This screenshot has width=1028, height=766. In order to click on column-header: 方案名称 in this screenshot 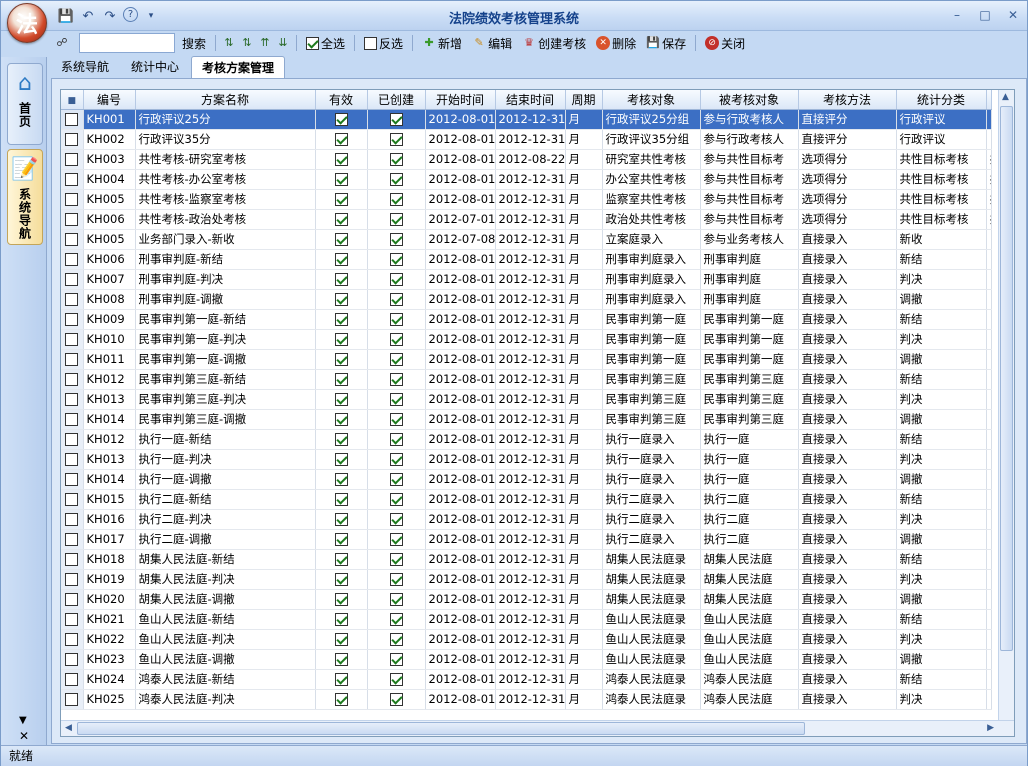, I will do `click(225, 100)`.